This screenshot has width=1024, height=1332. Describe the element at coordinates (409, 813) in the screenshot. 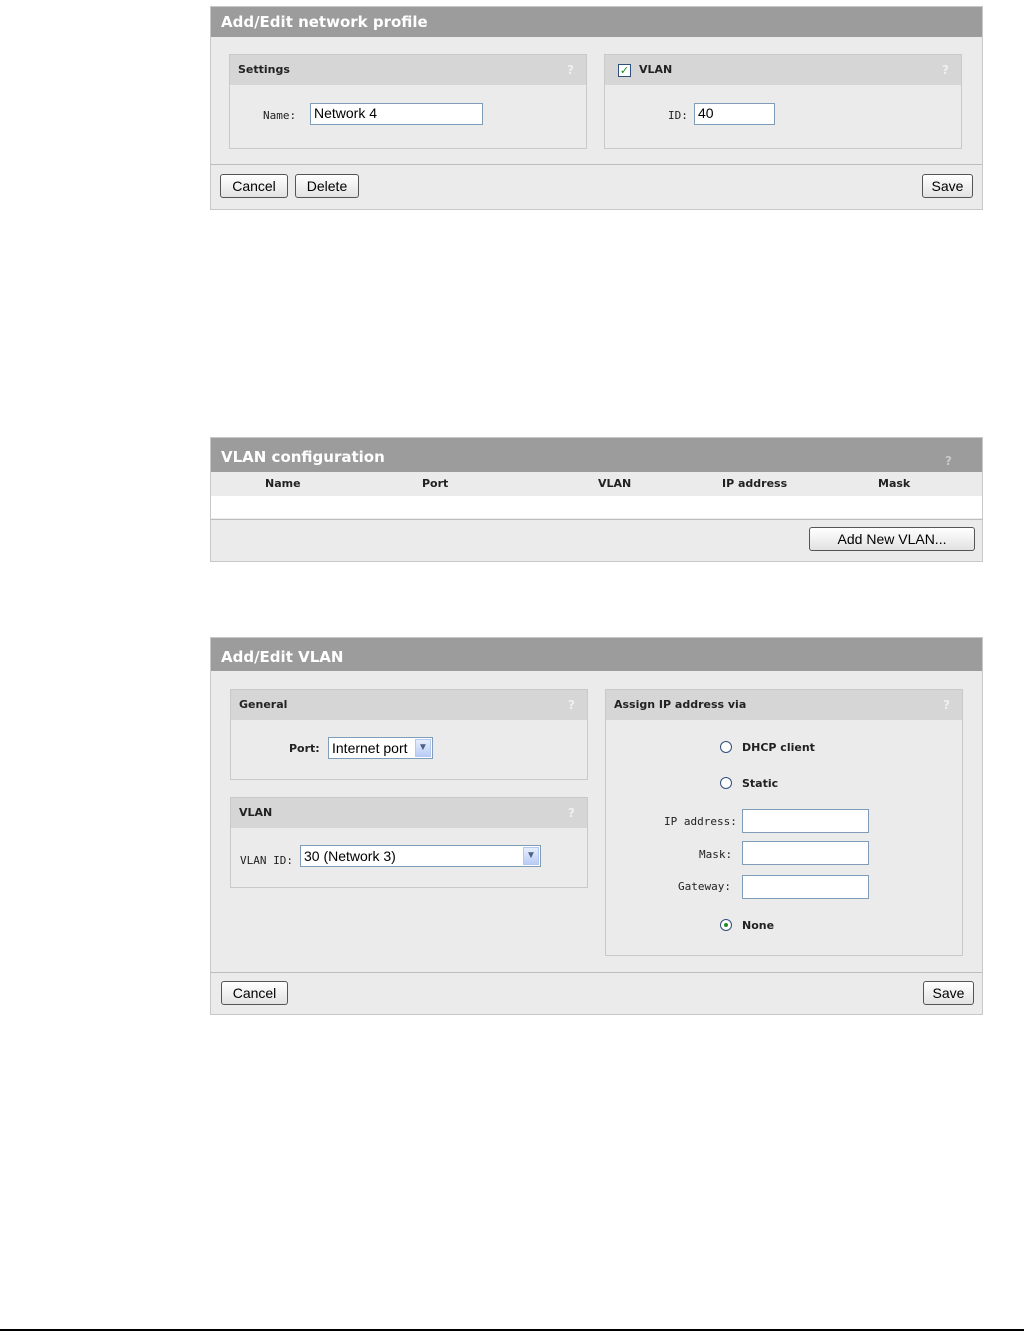

I see `vlan-header: VLAN ?` at that location.